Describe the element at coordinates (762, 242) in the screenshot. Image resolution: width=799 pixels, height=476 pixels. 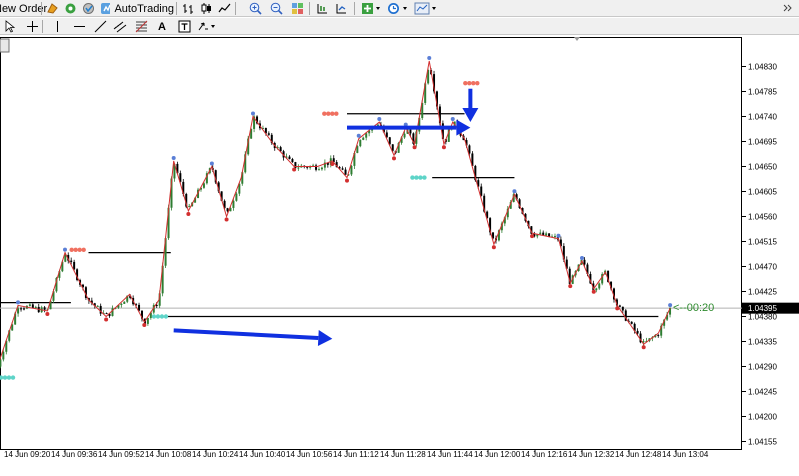
I see `y-tick-label: 1.04515` at that location.